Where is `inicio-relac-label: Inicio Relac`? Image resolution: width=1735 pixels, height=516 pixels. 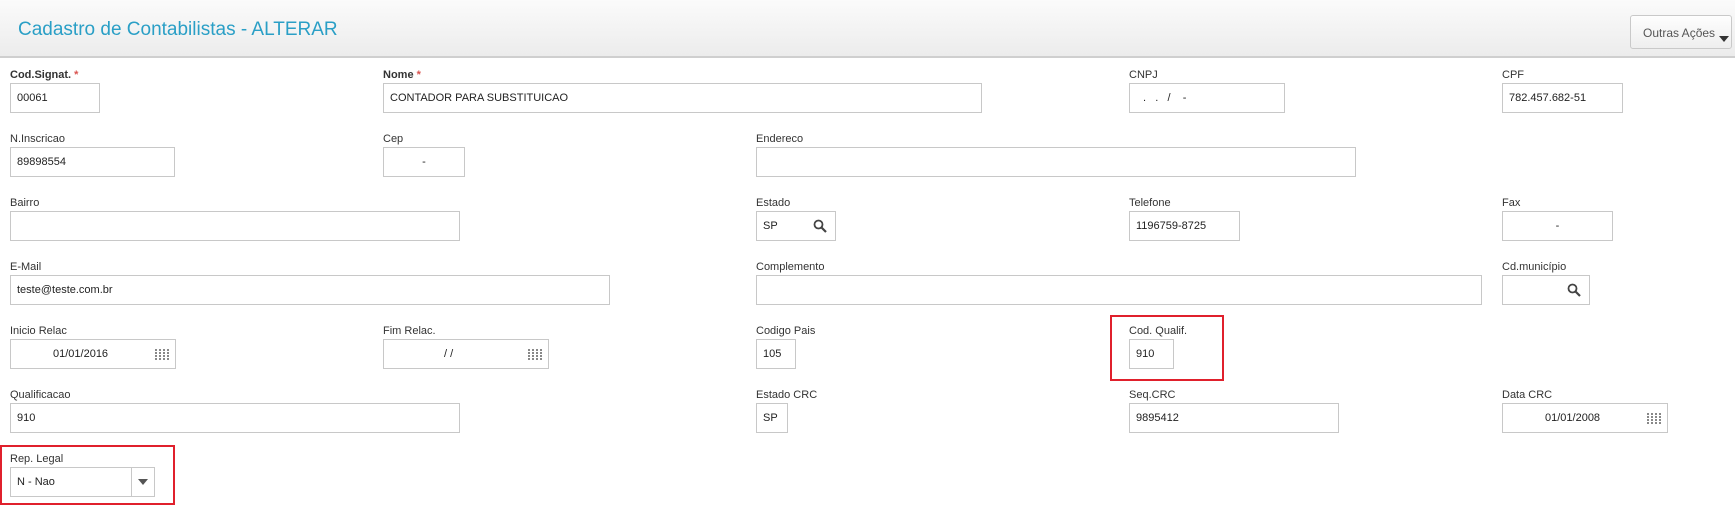 inicio-relac-label: Inicio Relac is located at coordinates (38, 331).